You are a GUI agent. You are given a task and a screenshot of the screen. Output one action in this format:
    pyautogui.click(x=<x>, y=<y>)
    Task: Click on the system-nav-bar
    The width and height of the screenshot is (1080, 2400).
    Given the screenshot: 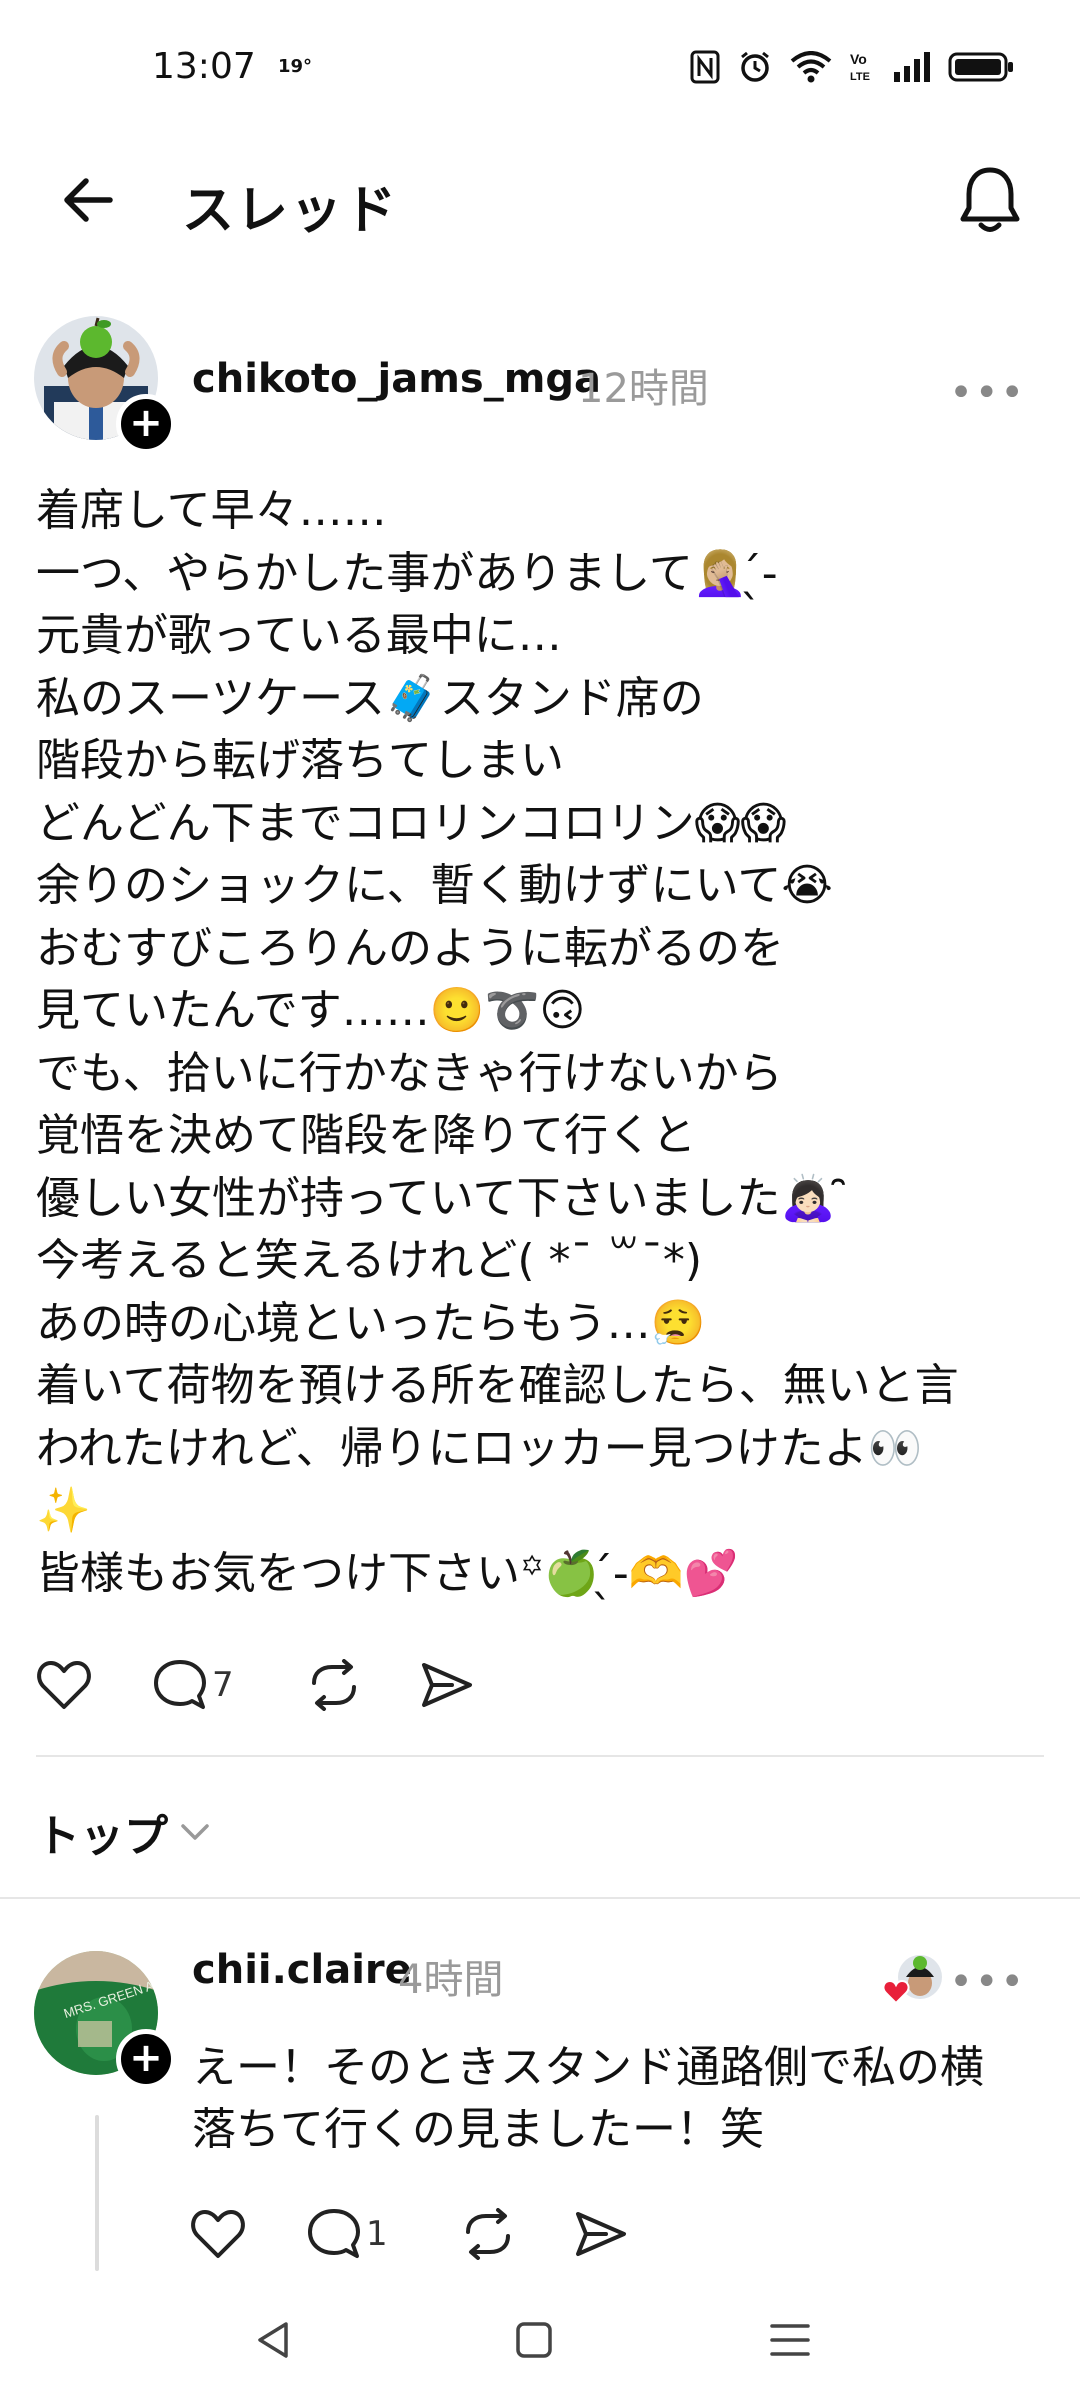 What is the action you would take?
    pyautogui.click(x=540, y=2345)
    